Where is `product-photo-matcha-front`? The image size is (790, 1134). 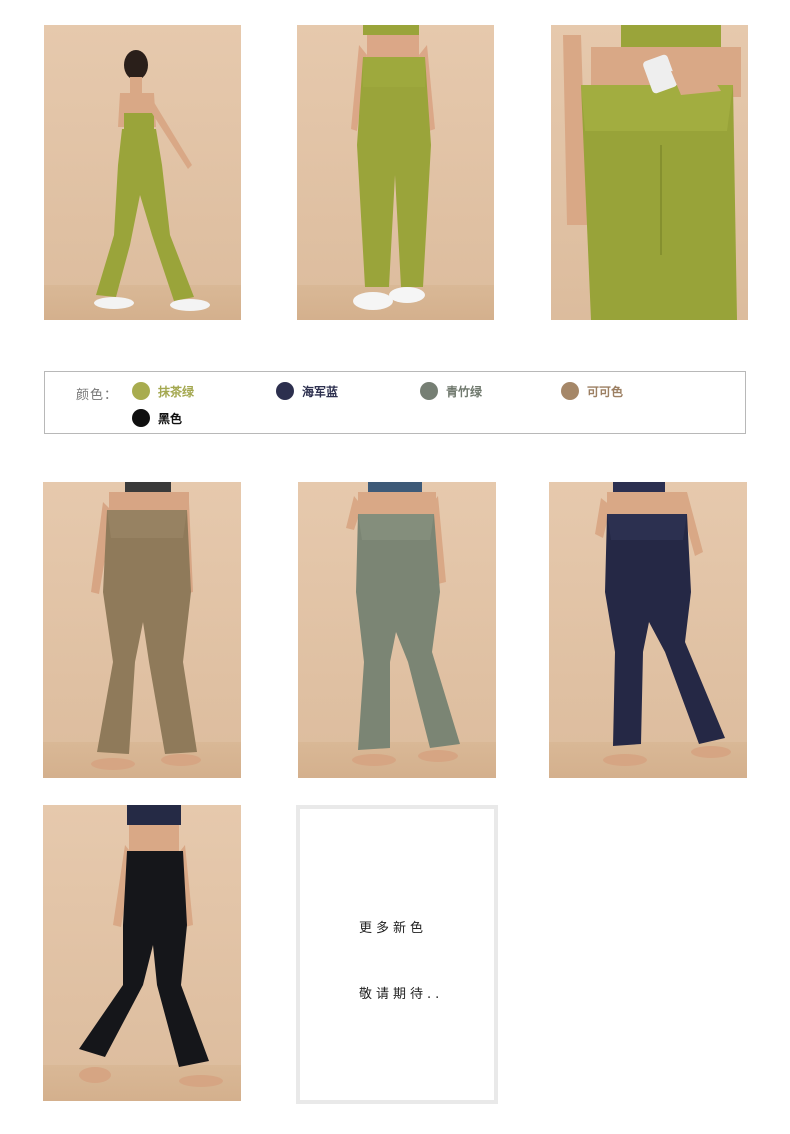
product-photo-matcha-front is located at coordinates (395, 172).